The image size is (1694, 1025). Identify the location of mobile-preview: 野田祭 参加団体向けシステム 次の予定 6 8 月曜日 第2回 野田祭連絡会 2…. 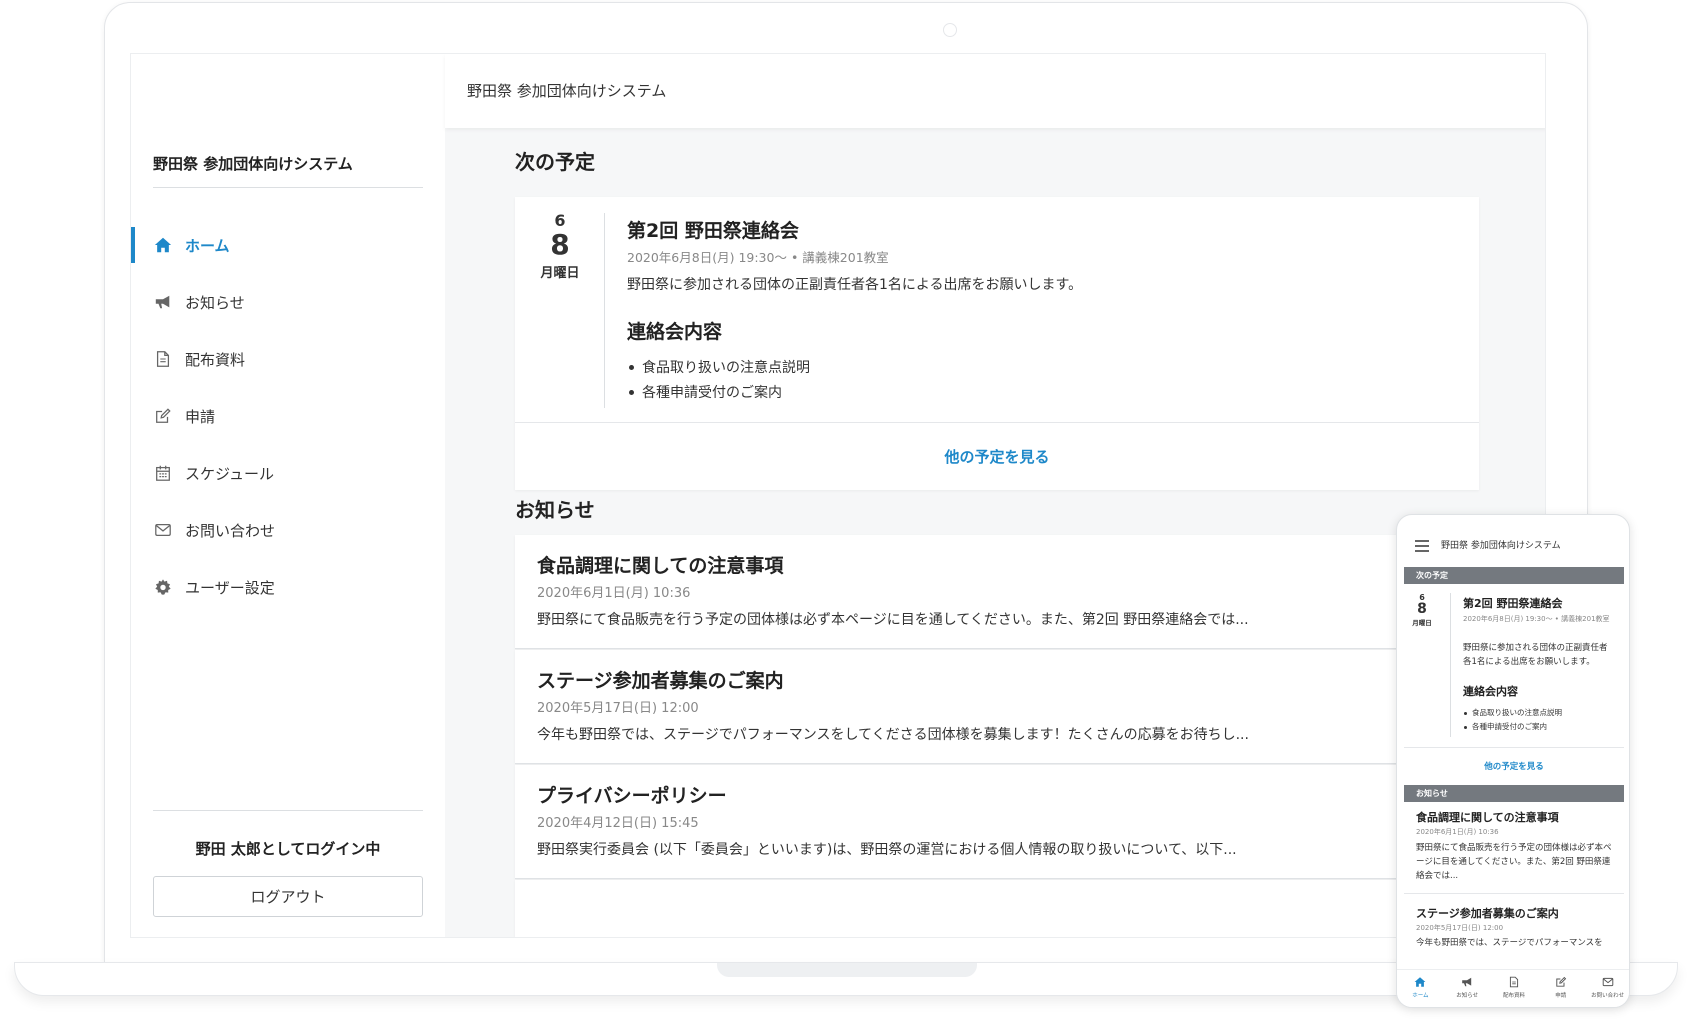
(1513, 761).